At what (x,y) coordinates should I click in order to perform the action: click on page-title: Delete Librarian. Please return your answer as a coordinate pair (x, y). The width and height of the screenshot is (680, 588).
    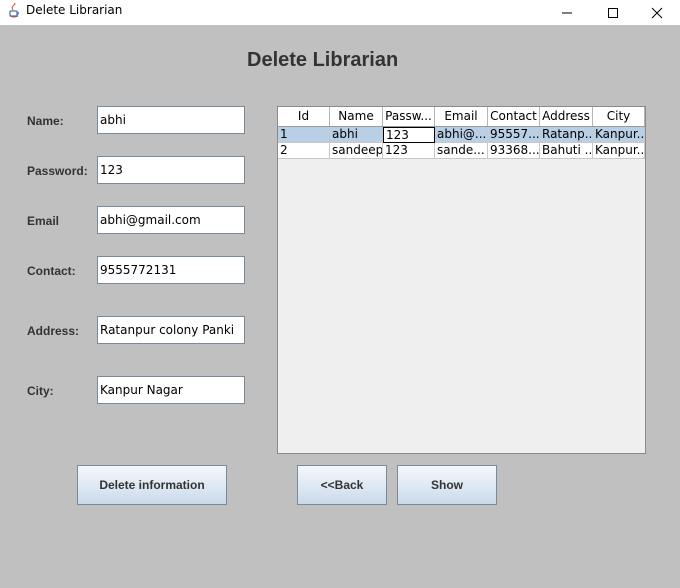
    Looking at the image, I should click on (323, 60).